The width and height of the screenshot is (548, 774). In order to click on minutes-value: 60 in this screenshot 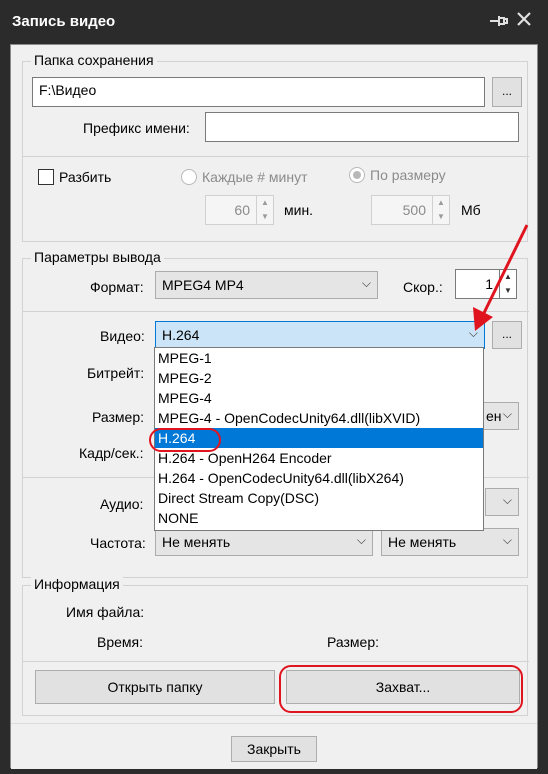, I will do `click(231, 210)`.